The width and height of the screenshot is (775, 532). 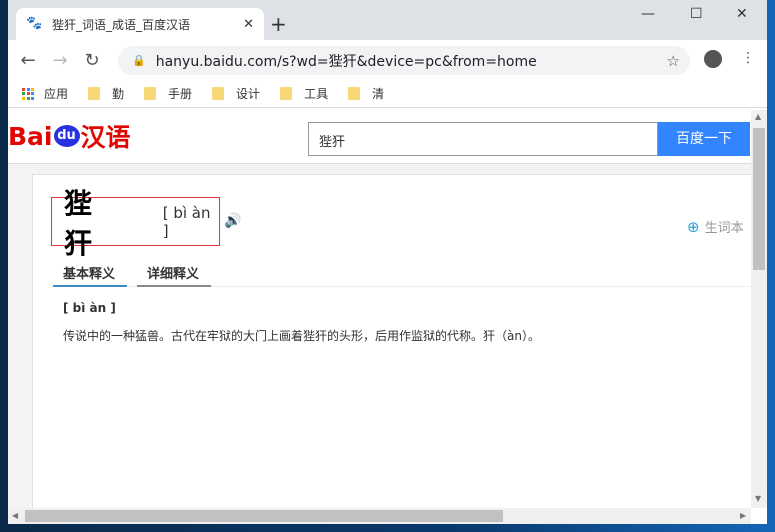 I want to click on bookmark-apps: 应用, so click(x=45, y=93).